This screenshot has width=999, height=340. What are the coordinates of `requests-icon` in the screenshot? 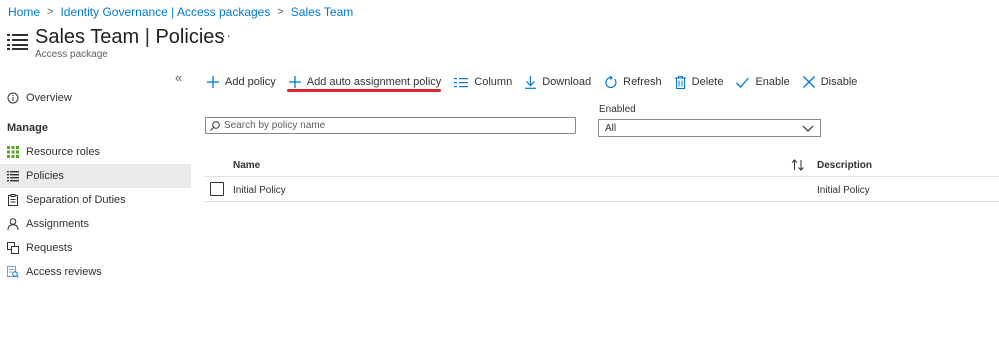 It's located at (13, 248).